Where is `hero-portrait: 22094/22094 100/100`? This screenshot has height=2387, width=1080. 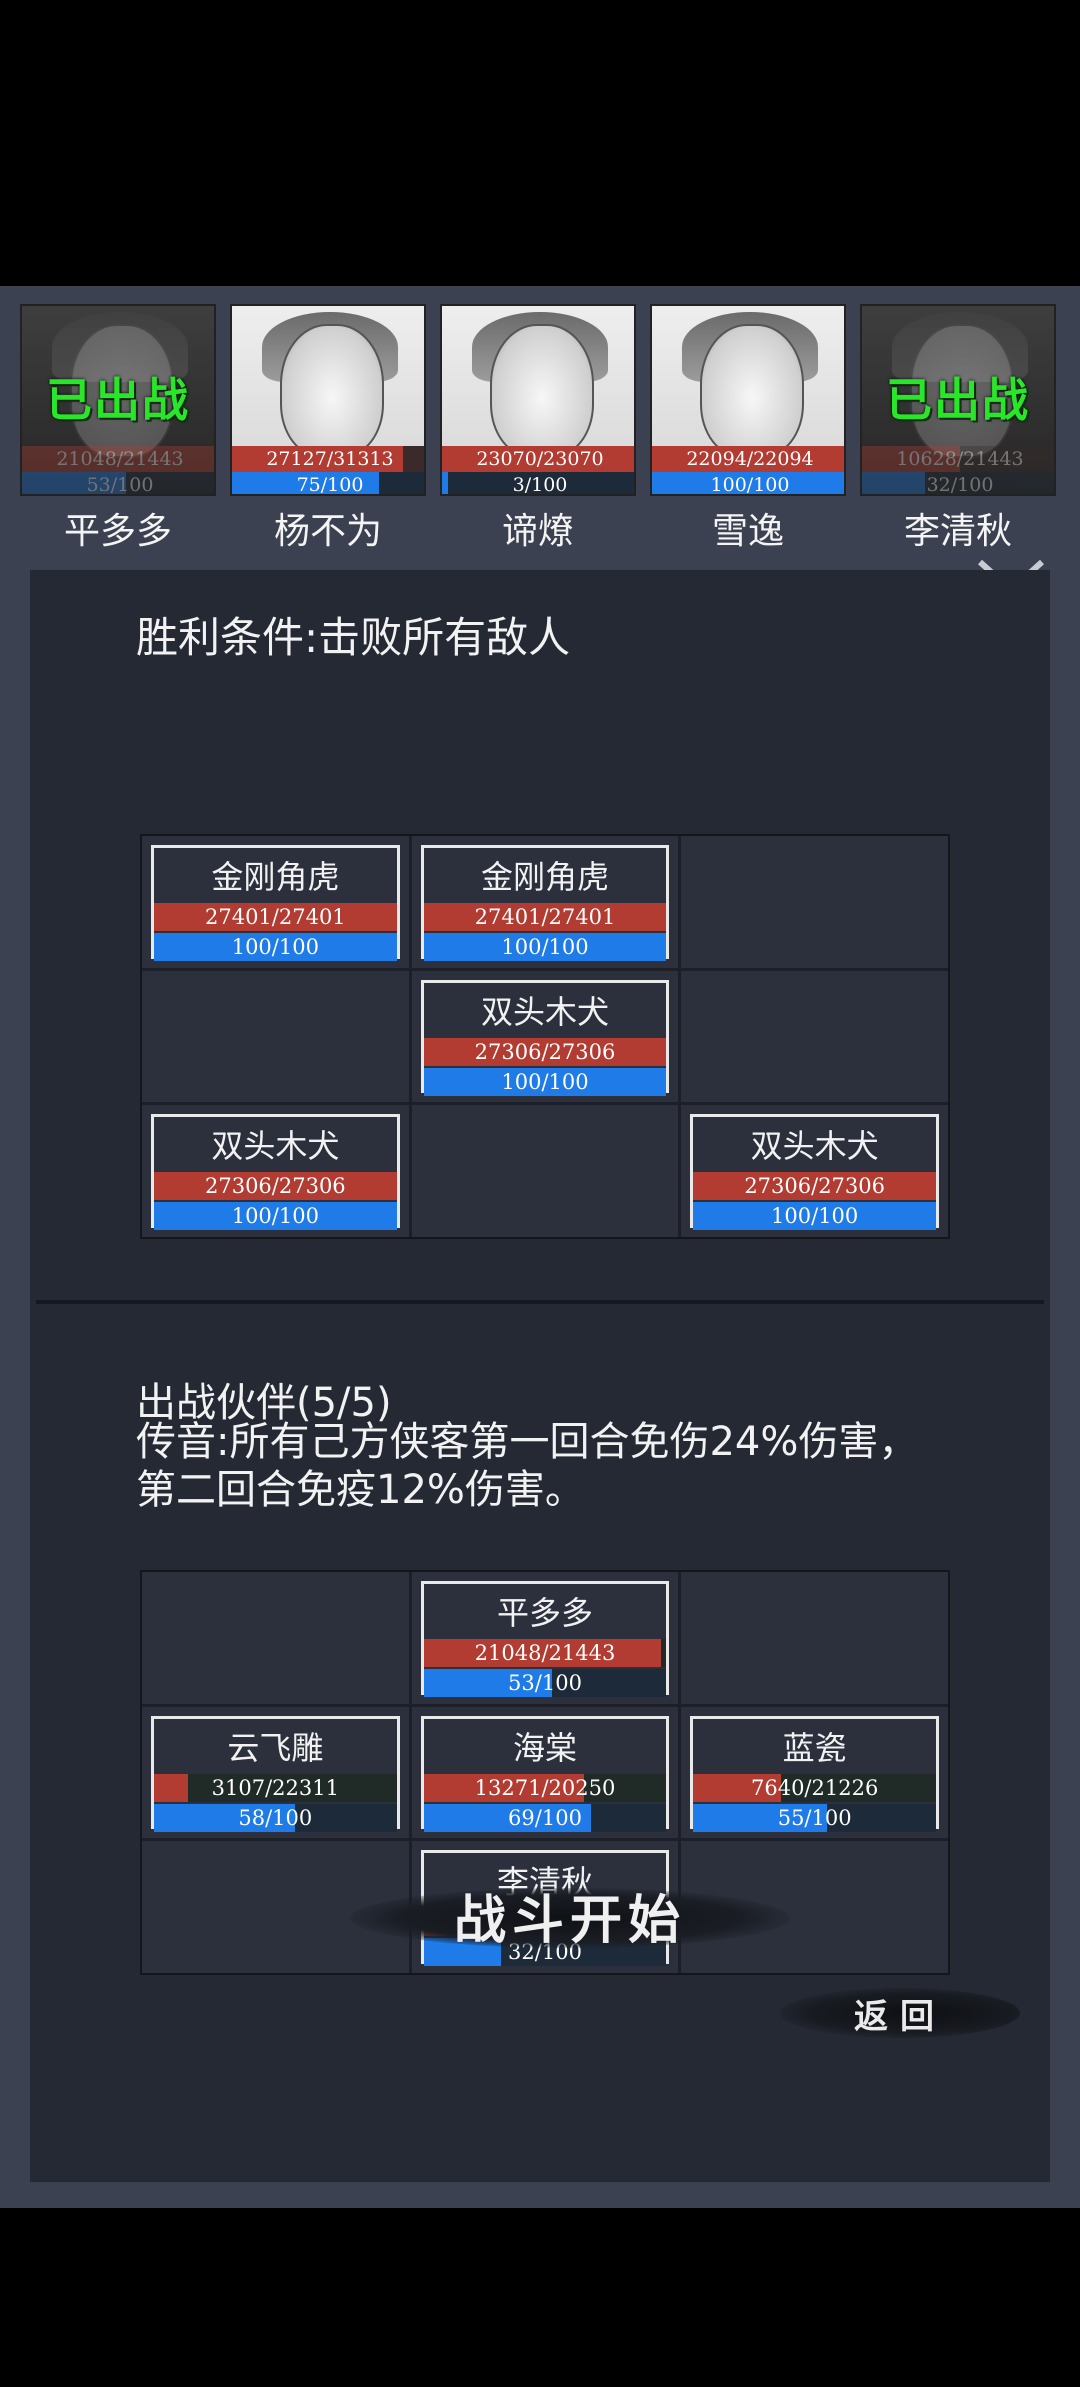 hero-portrait: 22094/22094 100/100 is located at coordinates (748, 400).